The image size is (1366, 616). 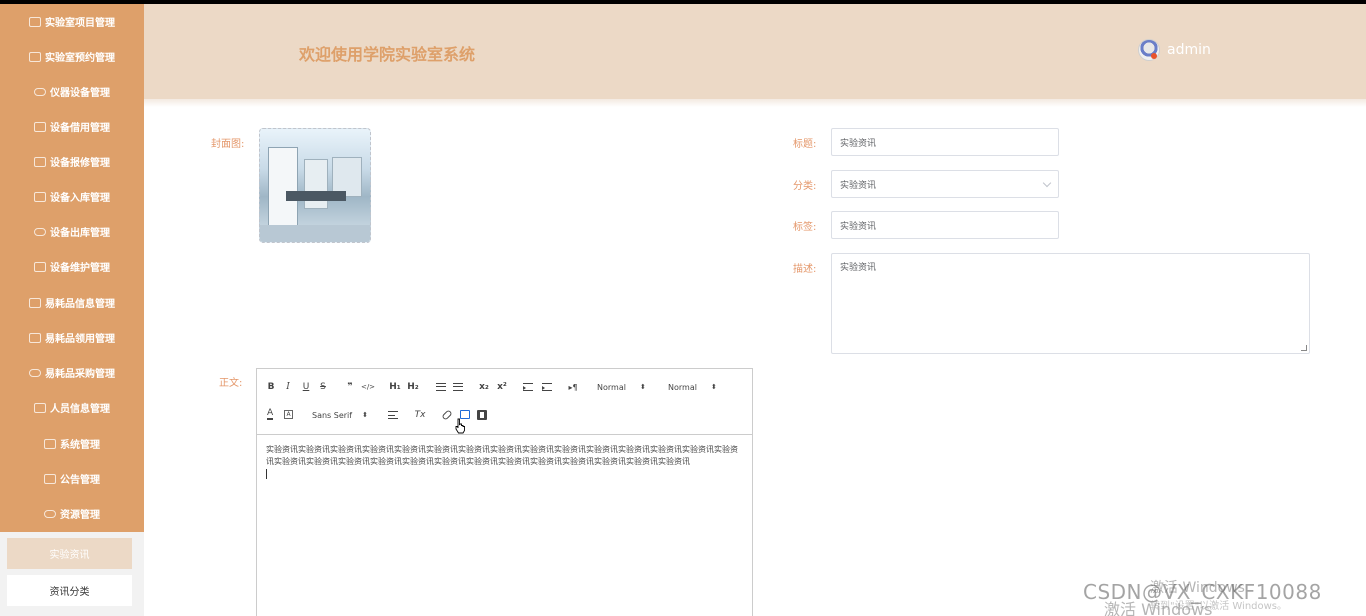 What do you see at coordinates (80, 93) in the screenshot?
I see `sidebar-item-label: 仪器设备管理` at bounding box center [80, 93].